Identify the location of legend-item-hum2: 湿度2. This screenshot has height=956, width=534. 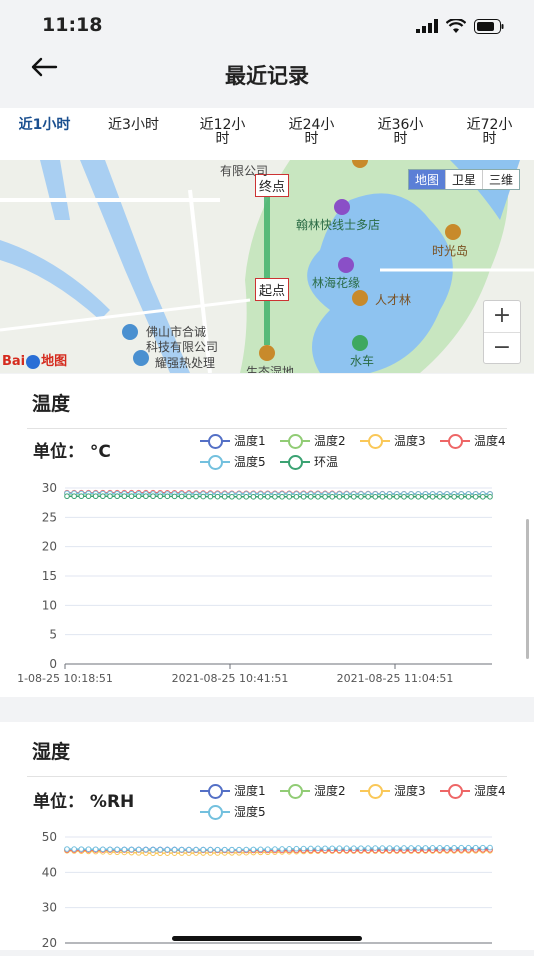
(320, 790).